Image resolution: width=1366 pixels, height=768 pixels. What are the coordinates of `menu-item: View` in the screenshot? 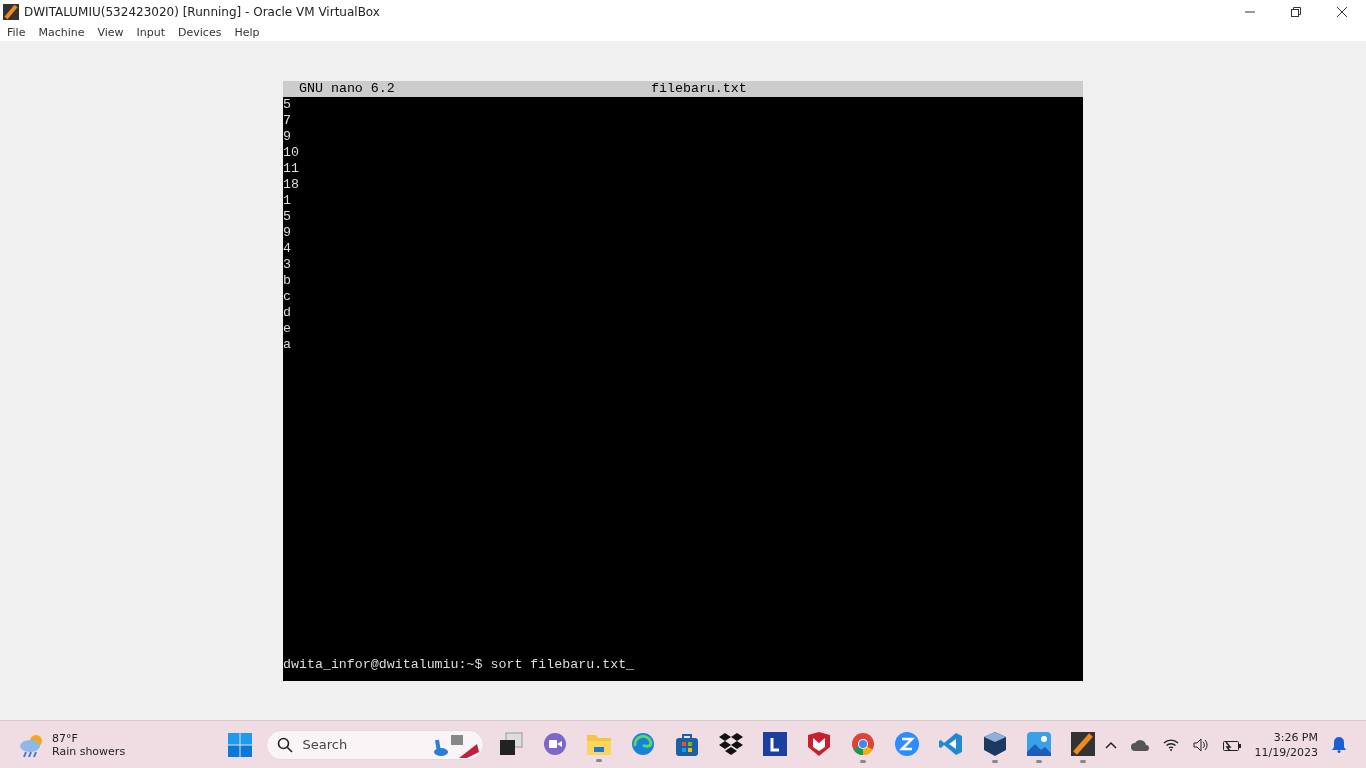 It's located at (110, 32).